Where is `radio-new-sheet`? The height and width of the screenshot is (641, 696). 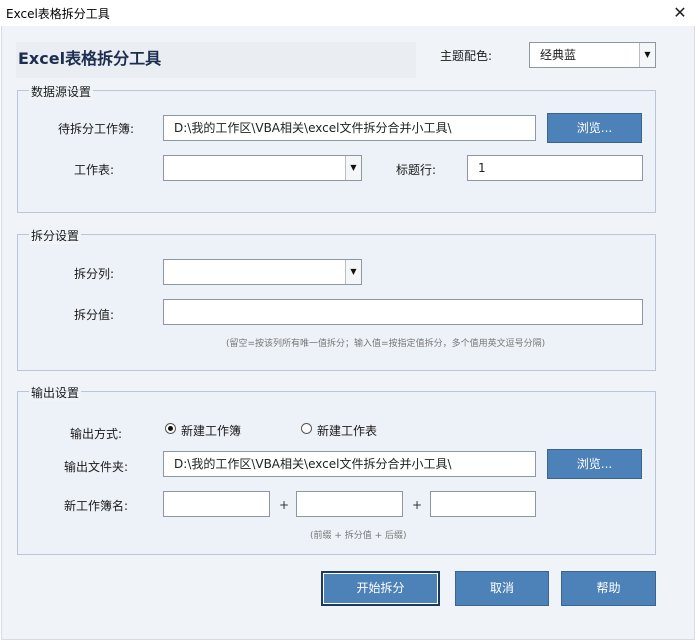 radio-new-sheet is located at coordinates (306, 428).